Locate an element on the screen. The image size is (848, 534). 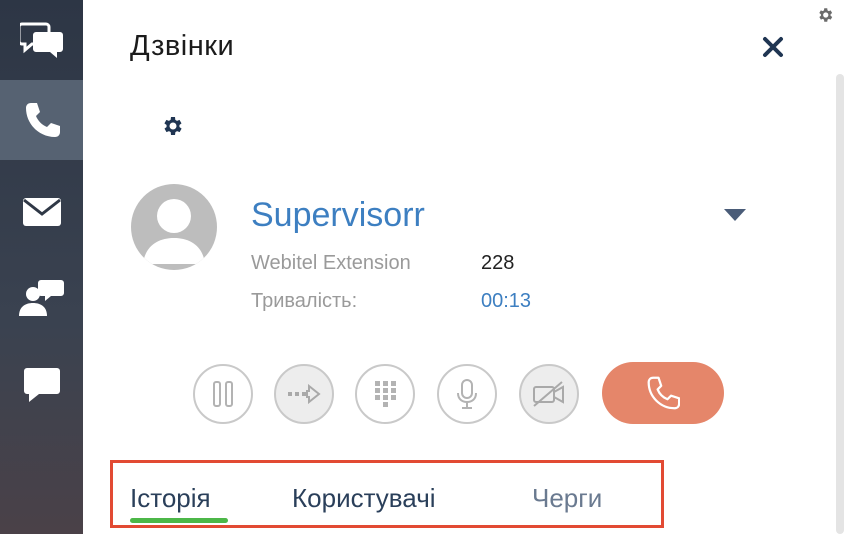
sidebar-item-messages is located at coordinates (41, 385).